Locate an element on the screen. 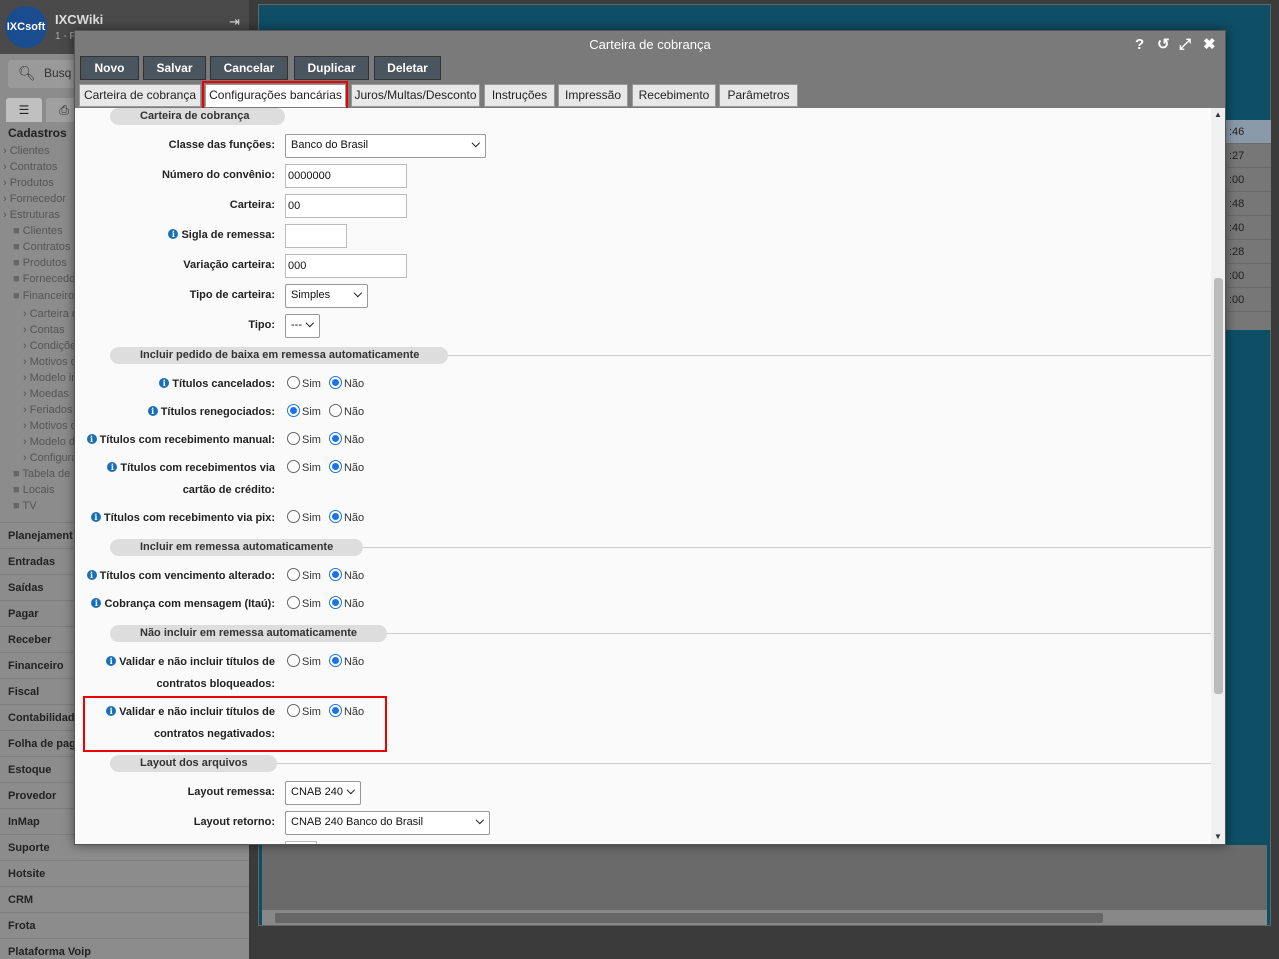 This screenshot has width=1279, height=959. tab-juros-multas: Juros/Multas/Desconto is located at coordinates (415, 95).